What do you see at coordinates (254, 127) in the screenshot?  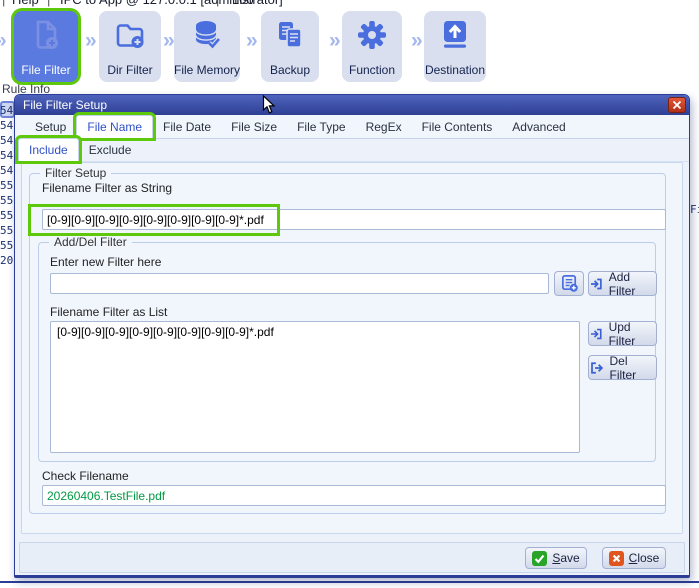 I see `tab-file-size: File Size` at bounding box center [254, 127].